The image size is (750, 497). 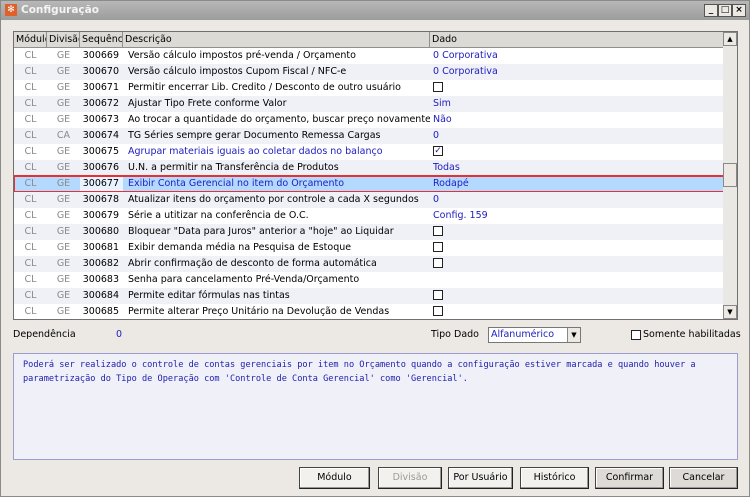 I want to click on modulo-button: Módulo, so click(x=334, y=478).